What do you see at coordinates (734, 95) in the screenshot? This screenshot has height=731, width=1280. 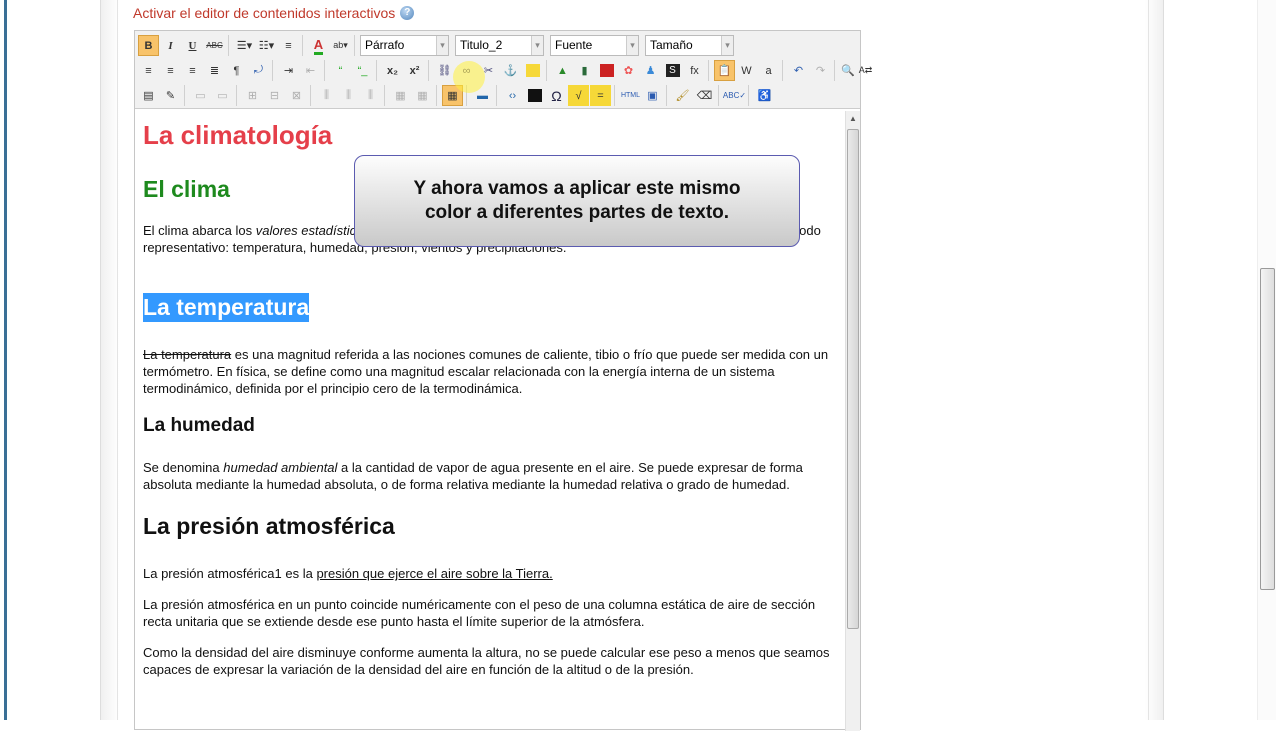 I see `spellcheck-icon: ABC✓` at bounding box center [734, 95].